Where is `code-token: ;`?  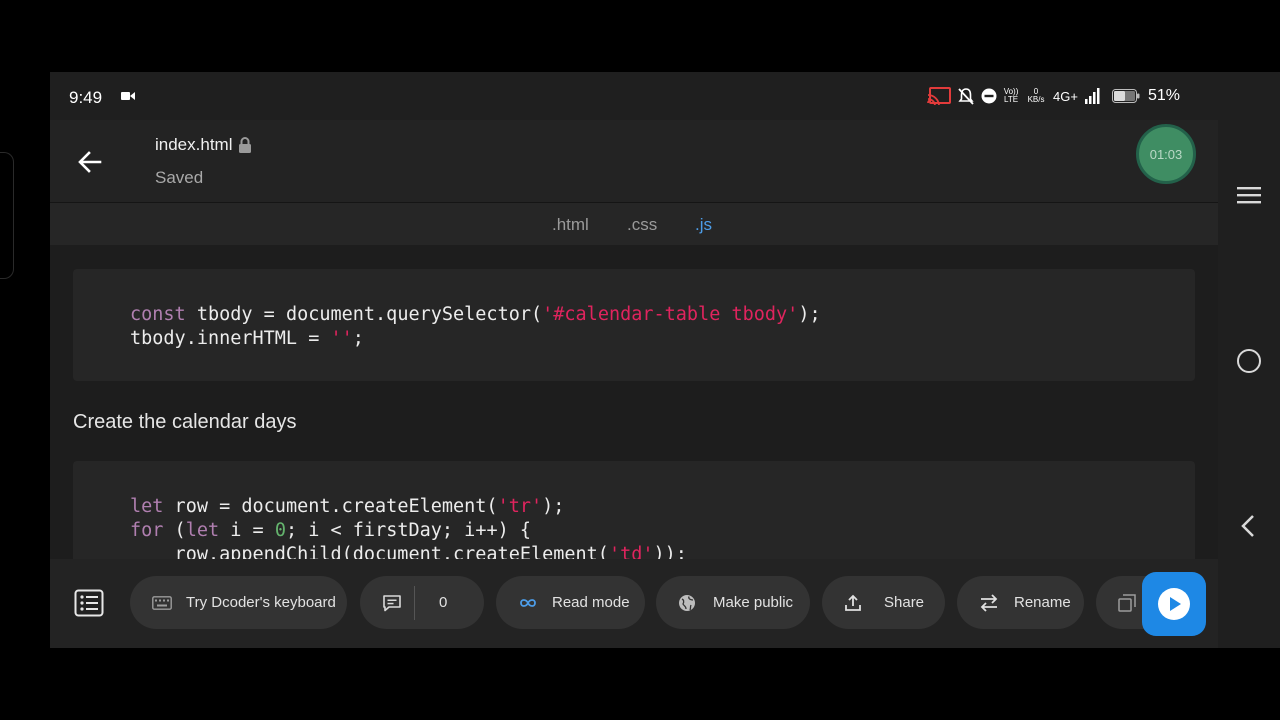 code-token: ; is located at coordinates (358, 338).